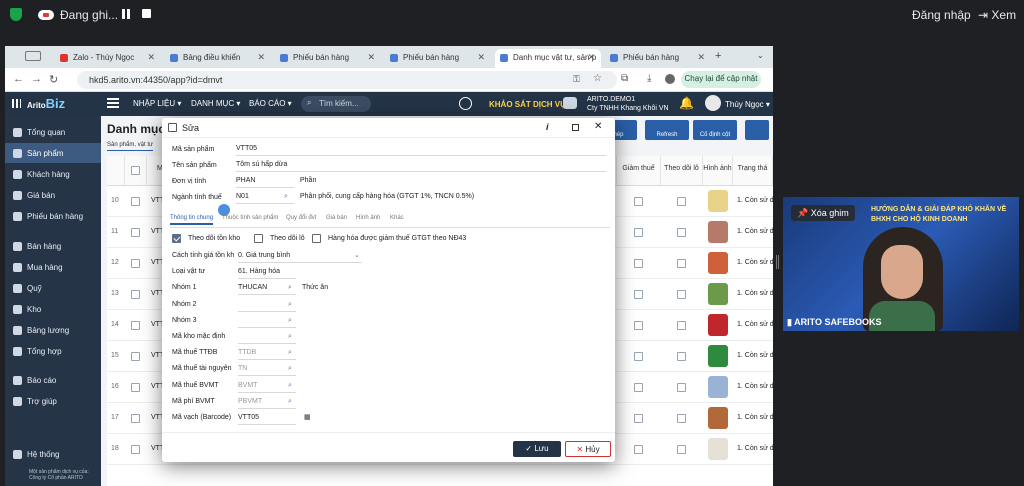 This screenshot has width=1024, height=486. What do you see at coordinates (649, 78) in the screenshot?
I see `download-icon: ⤓` at bounding box center [649, 78].